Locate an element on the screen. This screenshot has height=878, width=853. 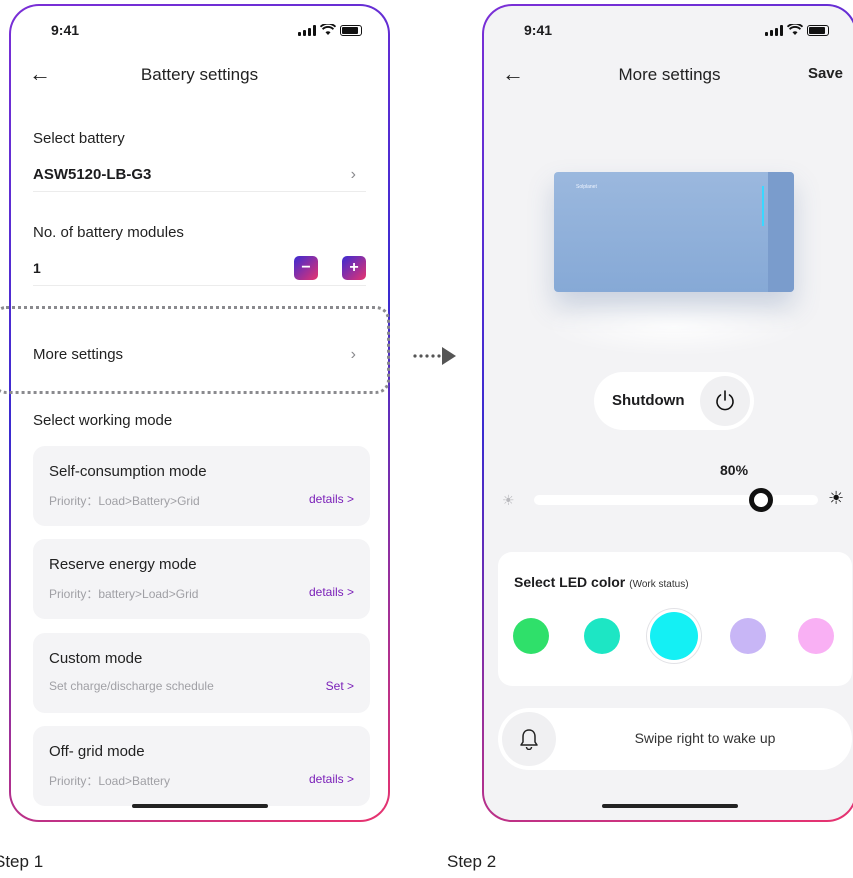
page-title: More settings is located at coordinates (669, 74).